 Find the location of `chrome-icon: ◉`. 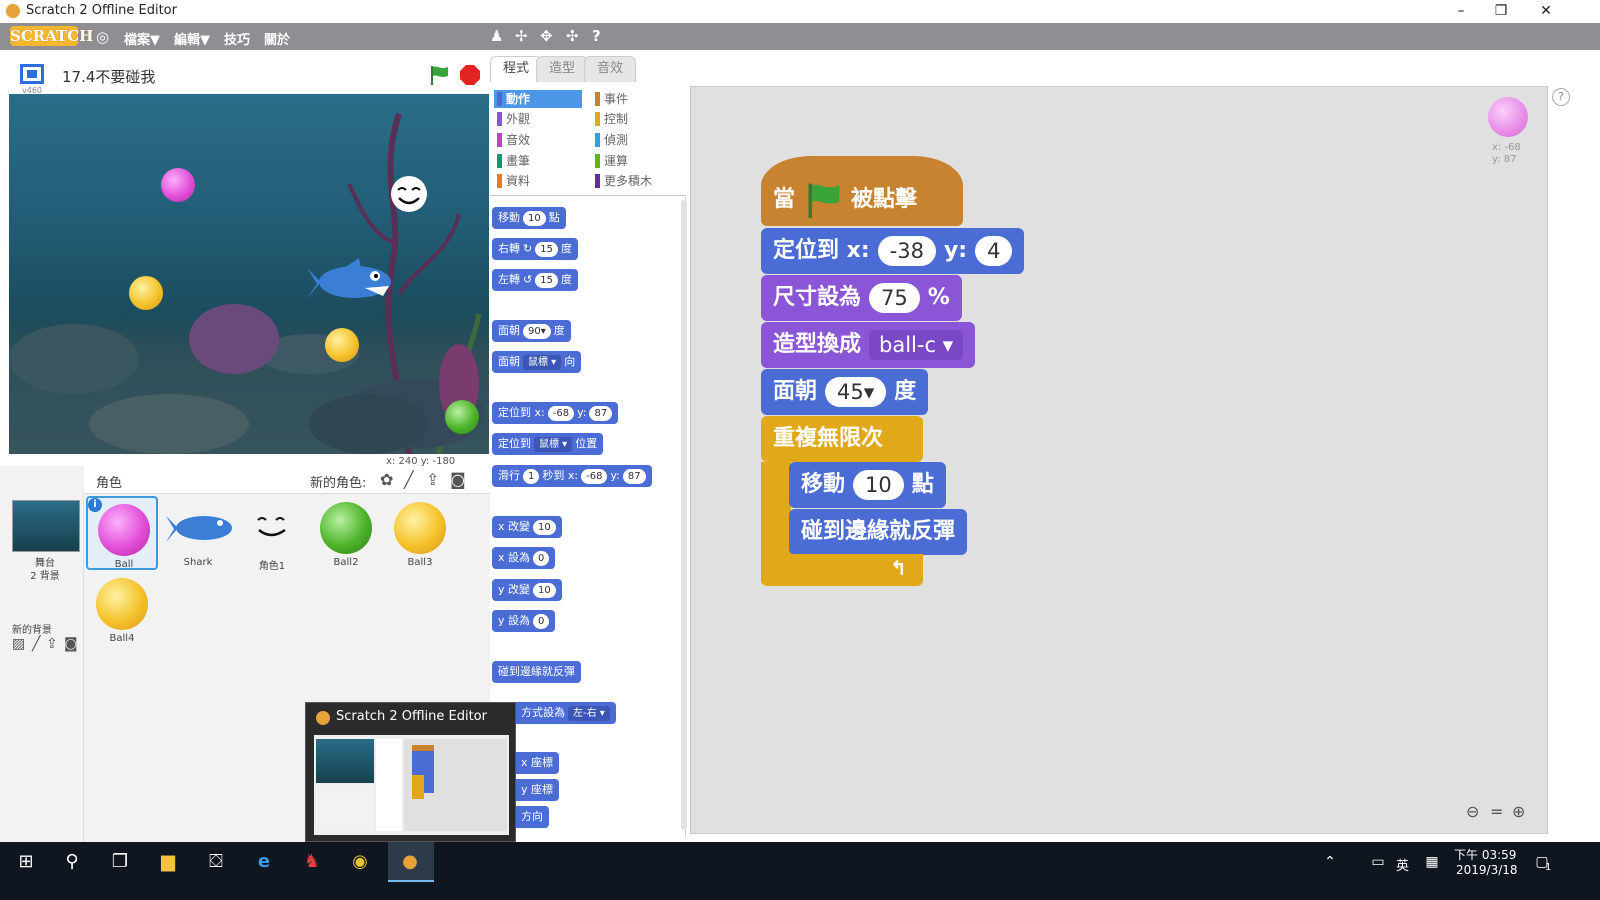

chrome-icon: ◉ is located at coordinates (360, 862).